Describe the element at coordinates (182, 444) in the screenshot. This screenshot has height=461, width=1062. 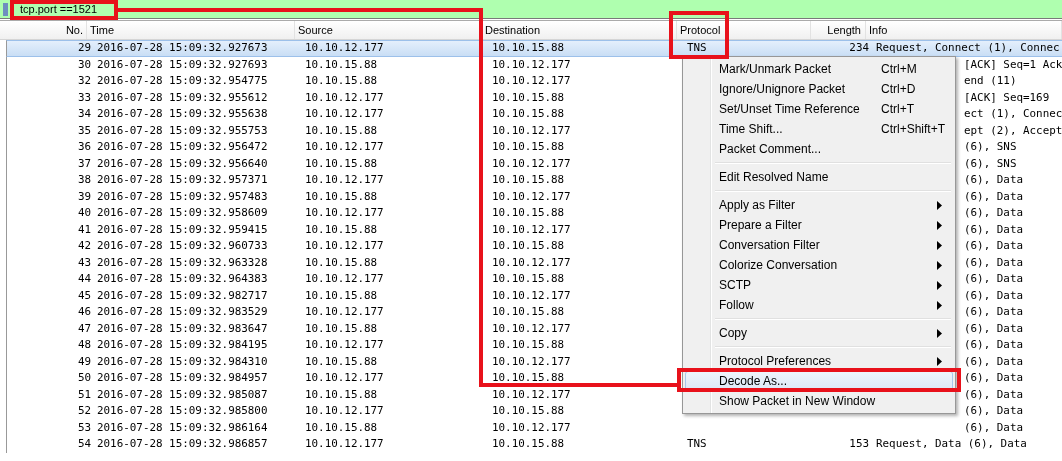
I see `table-cell-text: 2016-07-28 15:09:32.986857` at that location.